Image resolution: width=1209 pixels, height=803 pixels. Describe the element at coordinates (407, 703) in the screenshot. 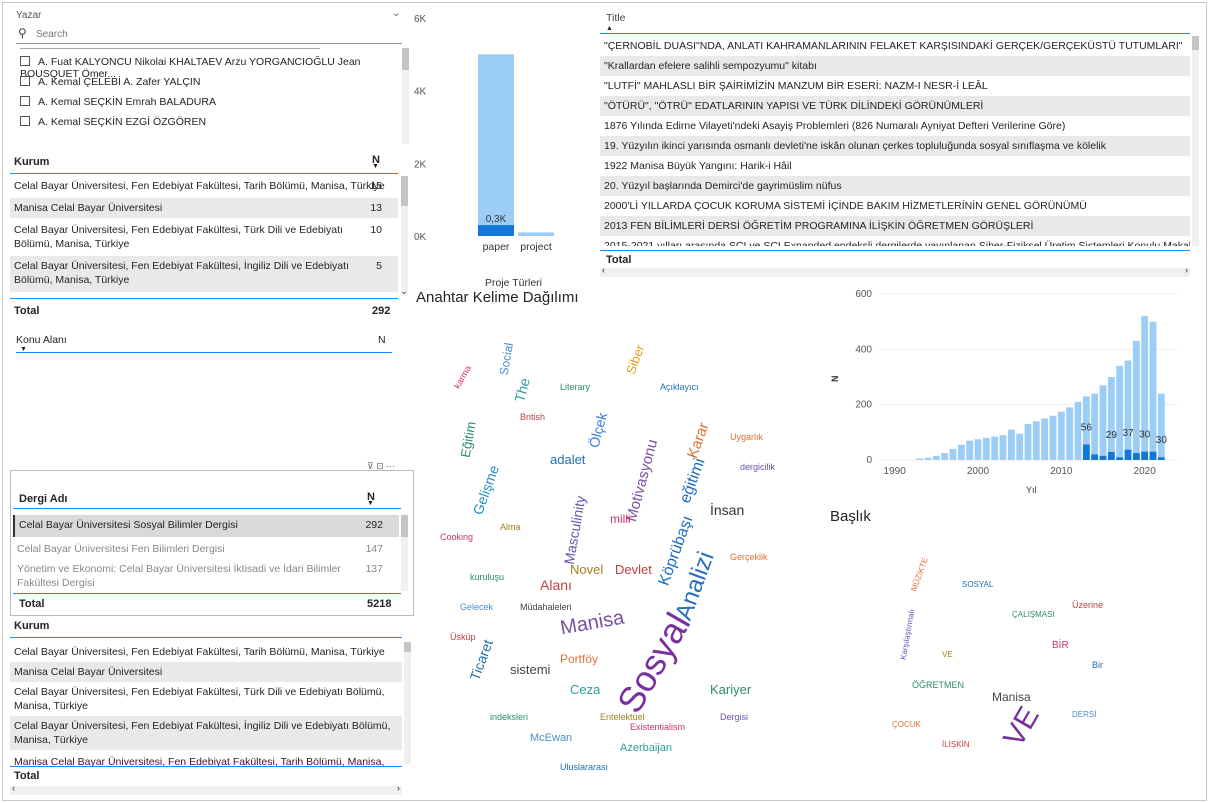

I see `kurum2-scrollbar` at that location.